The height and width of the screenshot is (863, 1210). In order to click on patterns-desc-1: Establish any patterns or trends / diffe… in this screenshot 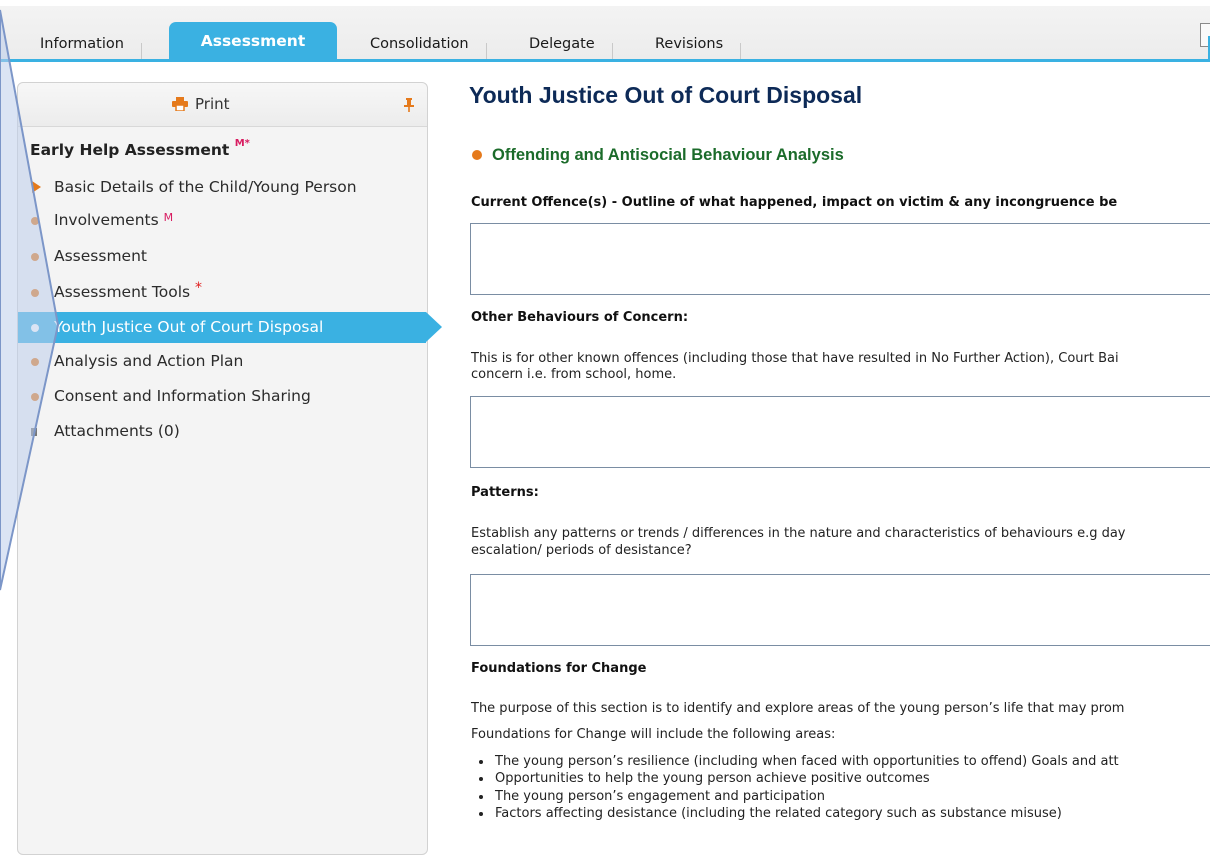, I will do `click(798, 533)`.